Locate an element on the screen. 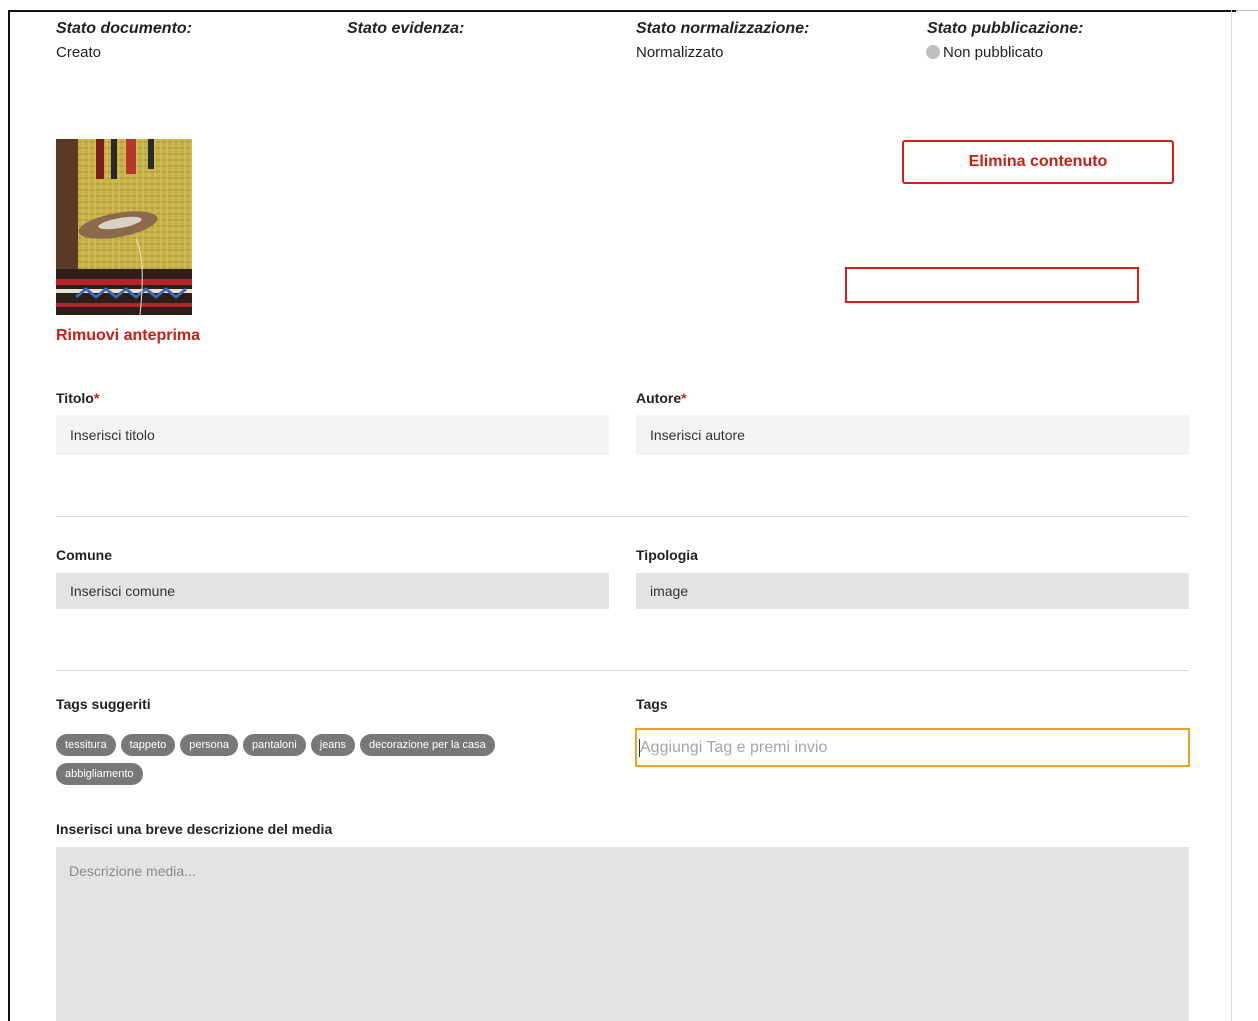 Image resolution: width=1258 pixels, height=1021 pixels. autore-label: Autore* is located at coordinates (661, 398).